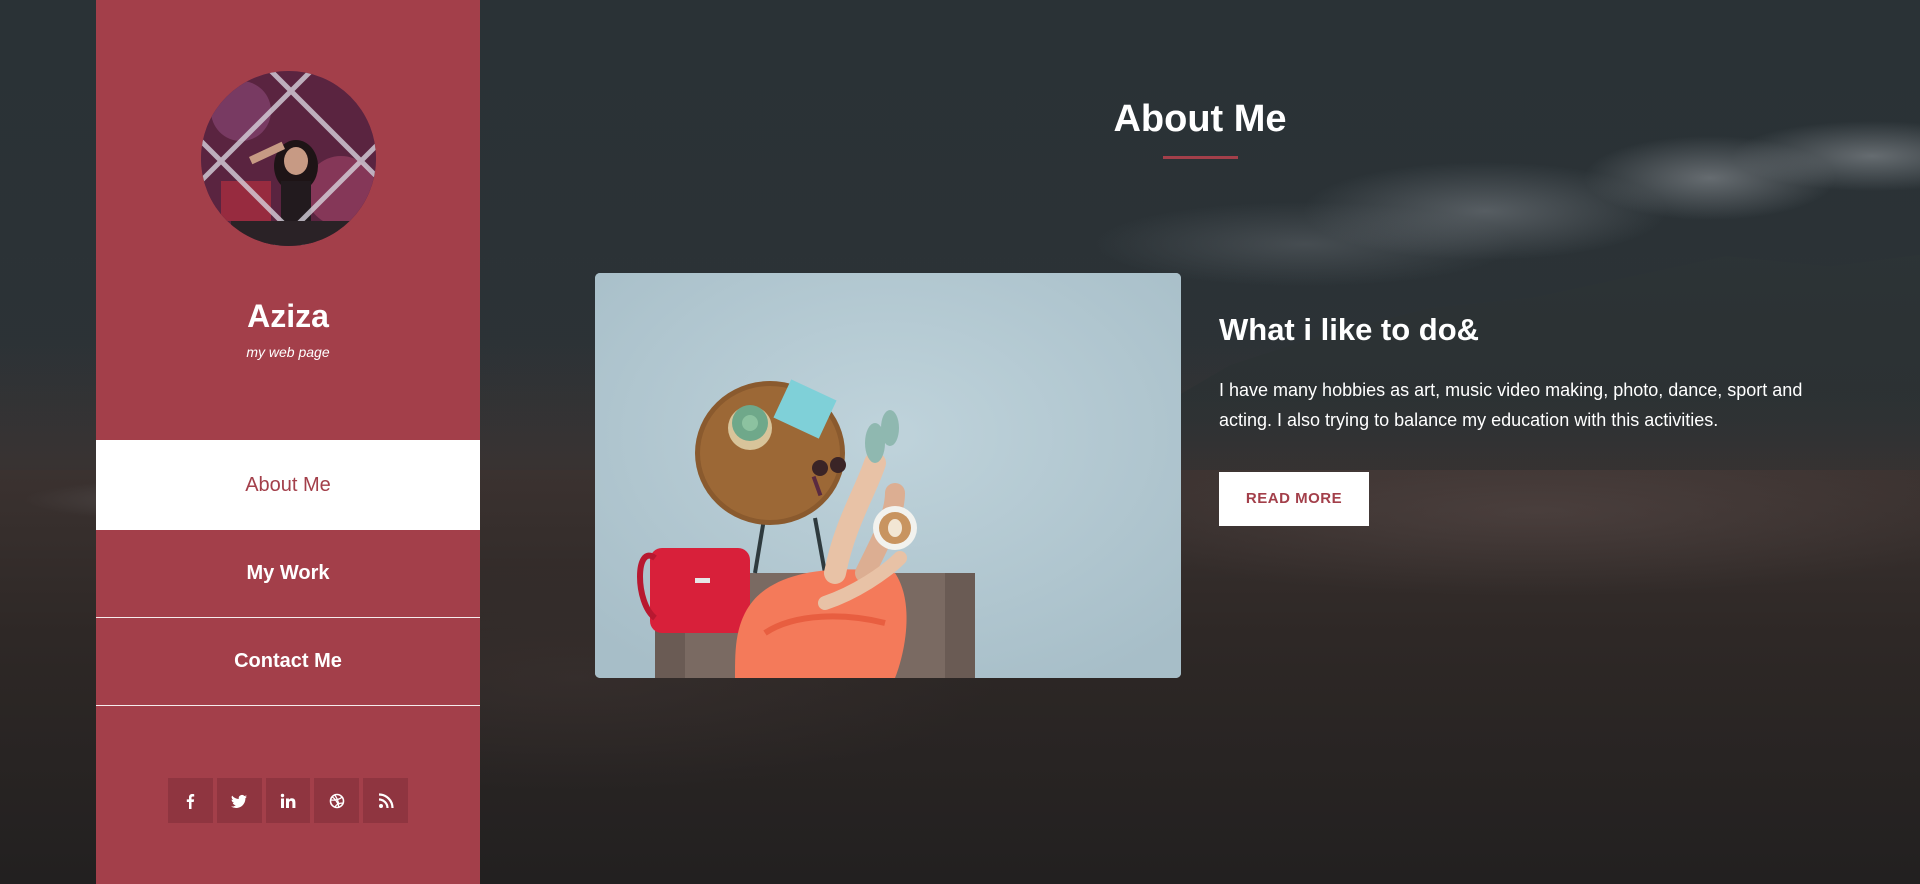 The image size is (1920, 884). I want to click on site-name: Aziza, so click(288, 316).